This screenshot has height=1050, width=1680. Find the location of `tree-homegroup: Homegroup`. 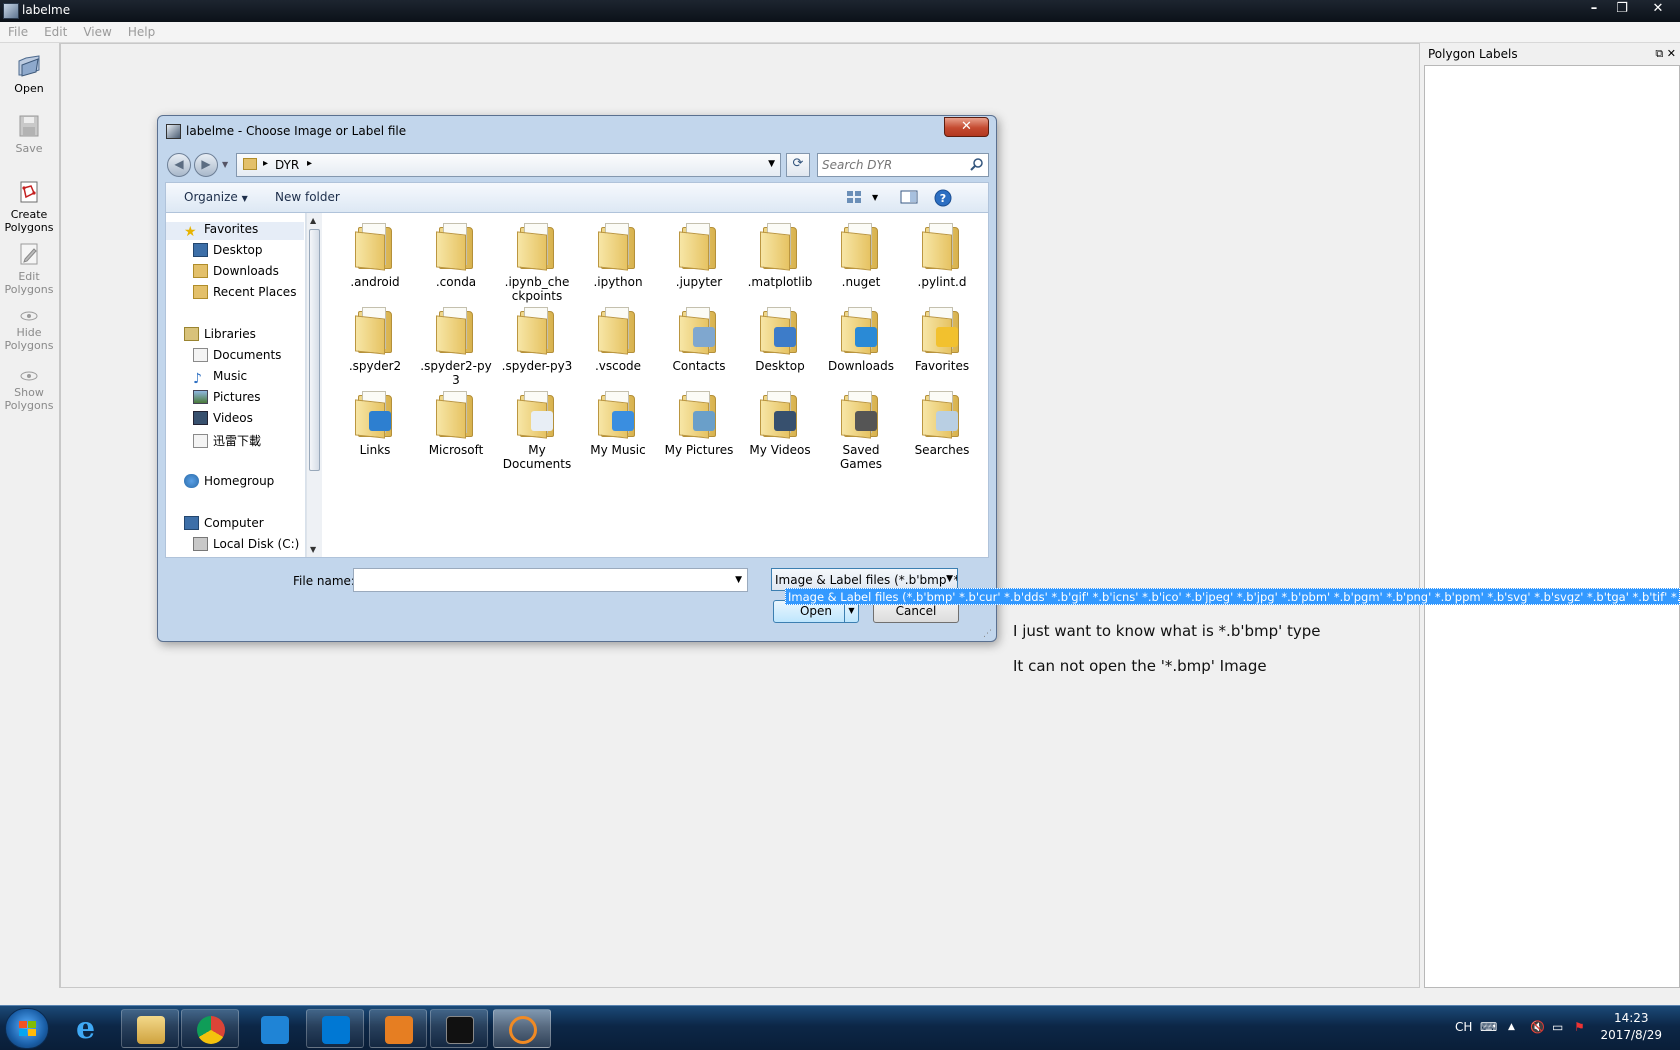

tree-homegroup: Homegroup is located at coordinates (229, 483).